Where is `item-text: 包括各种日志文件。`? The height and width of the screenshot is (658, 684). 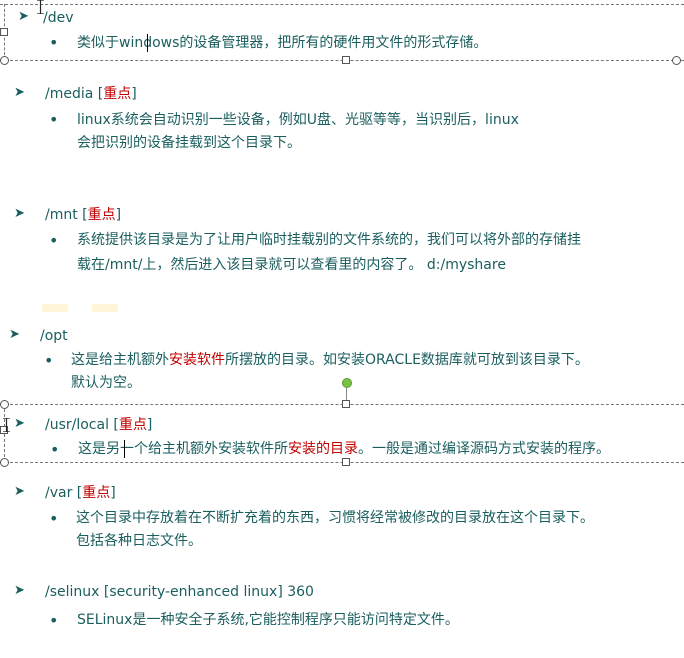 item-text: 包括各种日志文件。 is located at coordinates (139, 541).